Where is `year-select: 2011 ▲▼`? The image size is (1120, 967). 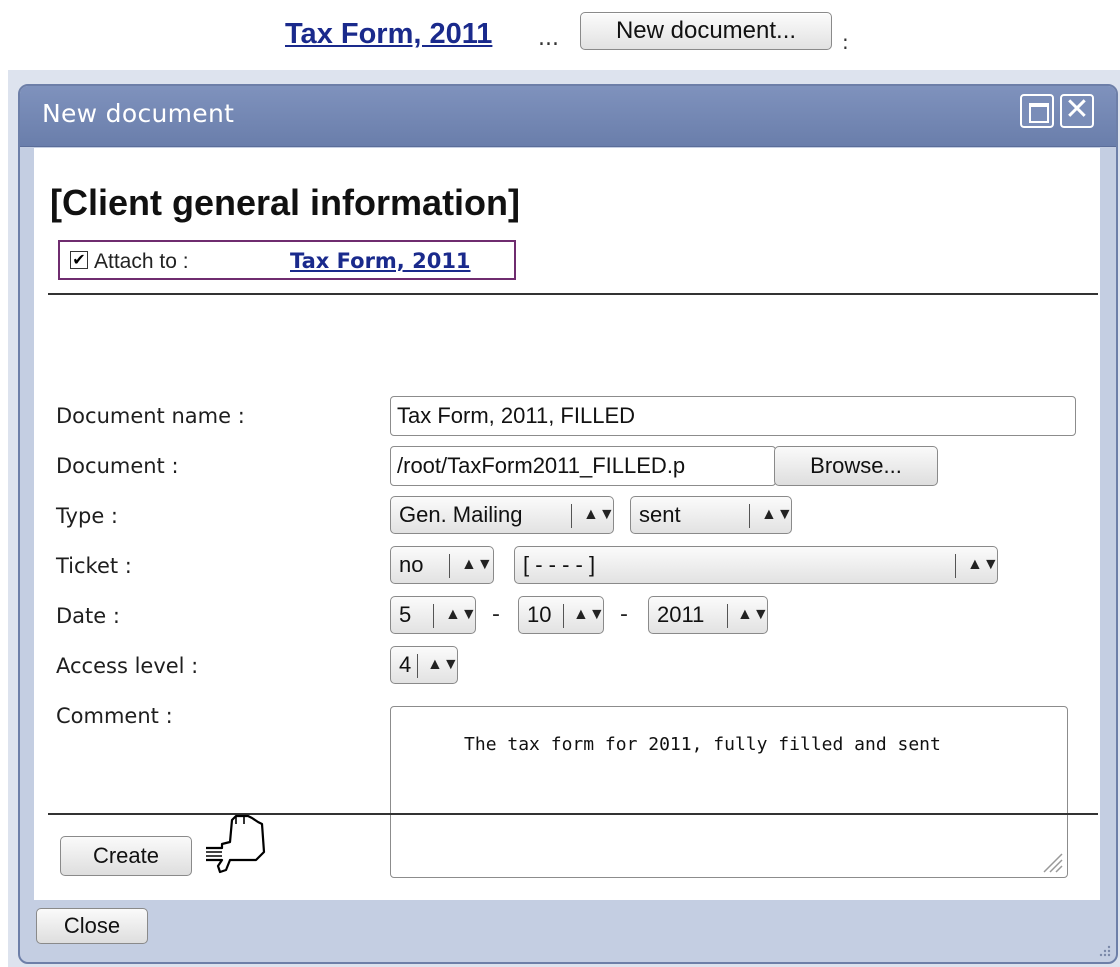
year-select: 2011 ▲▼ is located at coordinates (708, 615).